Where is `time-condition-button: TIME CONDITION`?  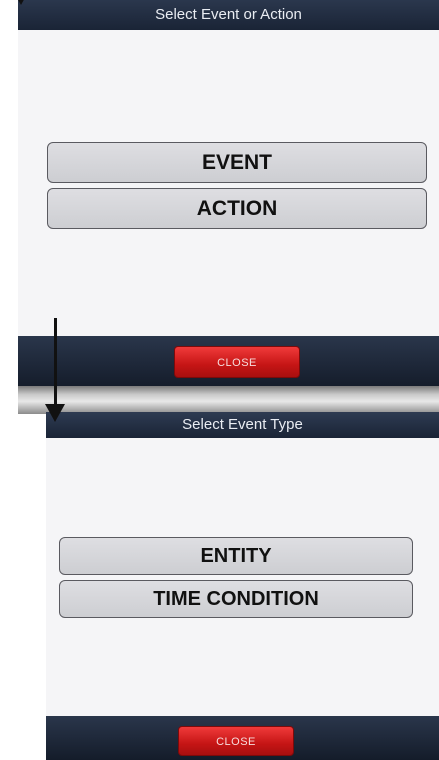 time-condition-button: TIME CONDITION is located at coordinates (236, 599).